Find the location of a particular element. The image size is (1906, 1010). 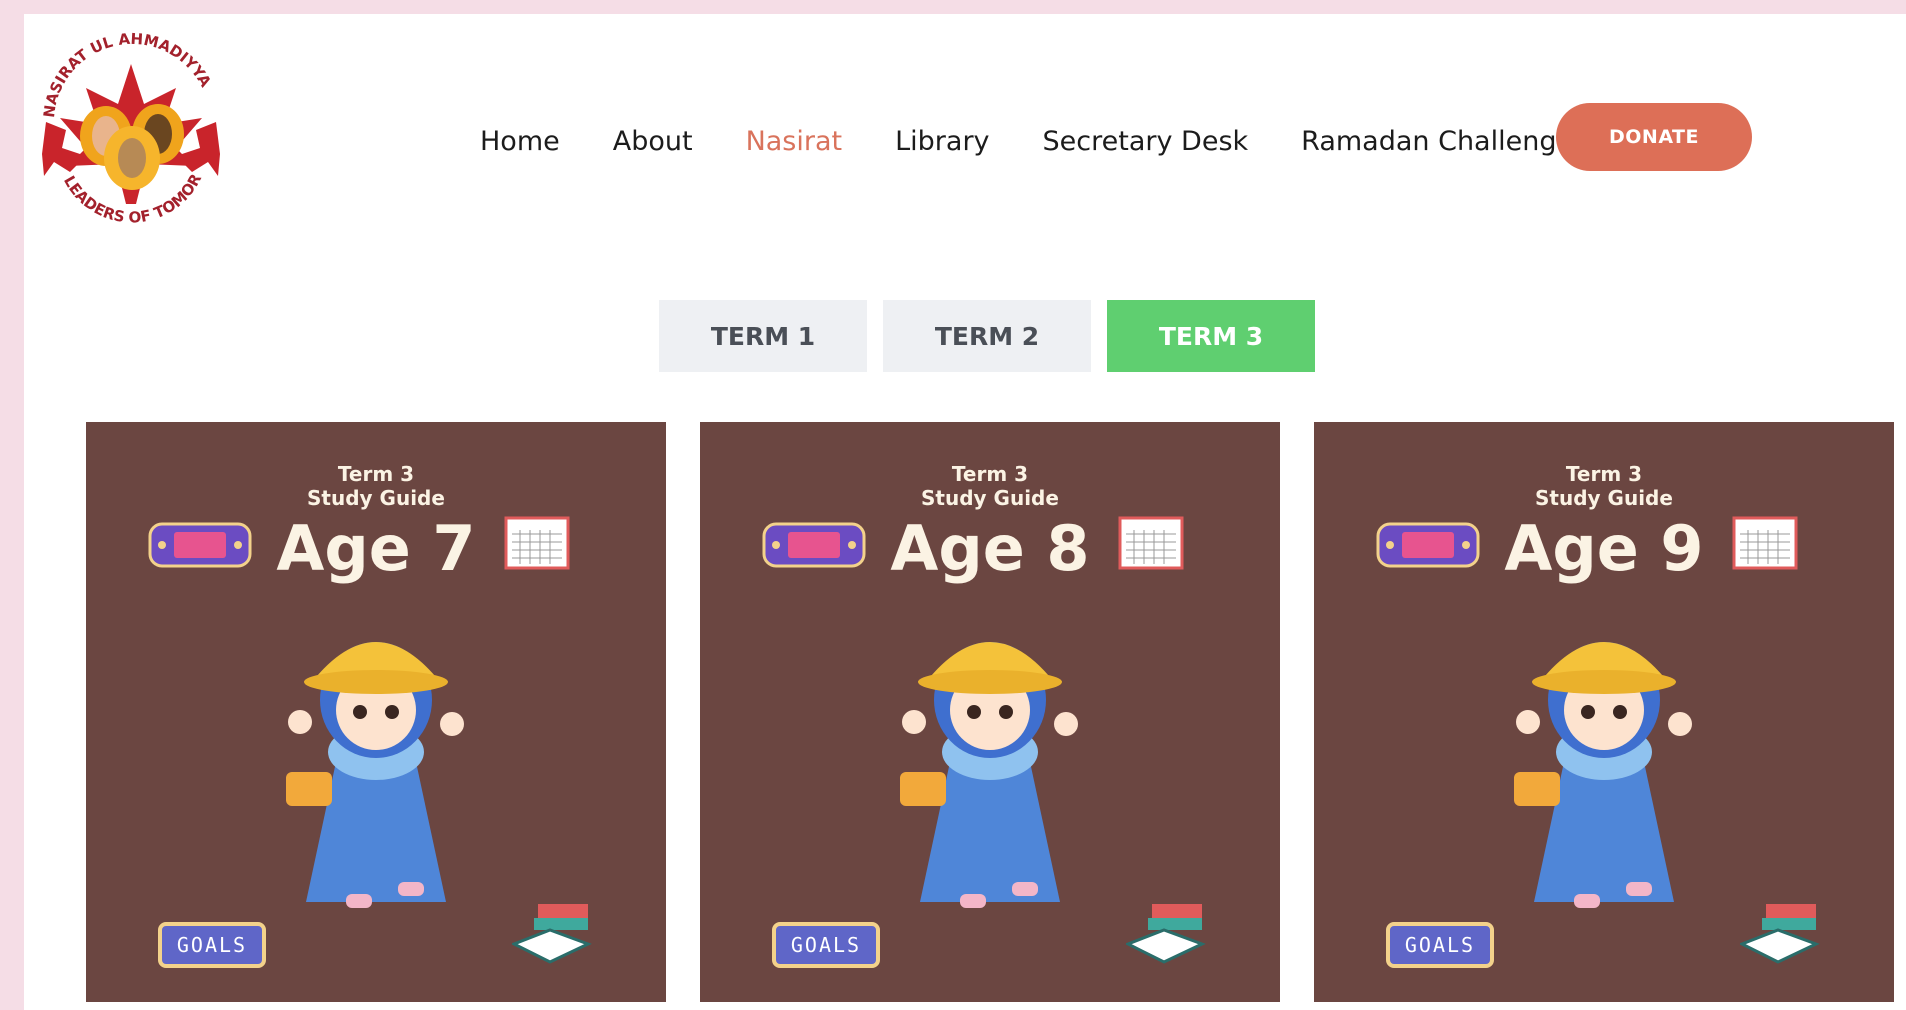

nav-ramadan-challenge: Ramadan Challenge is located at coordinates (1437, 141).